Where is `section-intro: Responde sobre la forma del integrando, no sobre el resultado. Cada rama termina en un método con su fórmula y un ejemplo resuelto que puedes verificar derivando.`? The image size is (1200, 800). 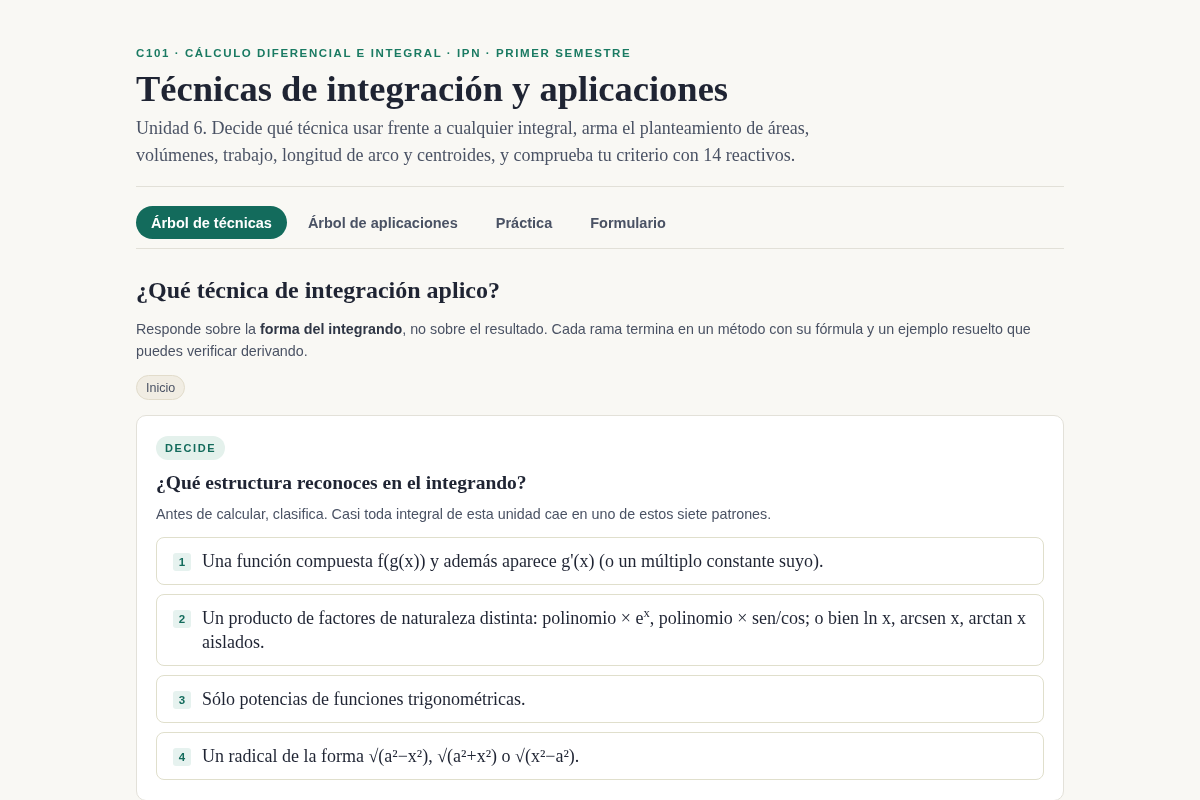
section-intro: Responde sobre la forma del integrando, no sobre el resultado. Cada rama termina en un método con su fórmula y un ejemplo resuelto que puedes verificar derivando. is located at coordinates (584, 340).